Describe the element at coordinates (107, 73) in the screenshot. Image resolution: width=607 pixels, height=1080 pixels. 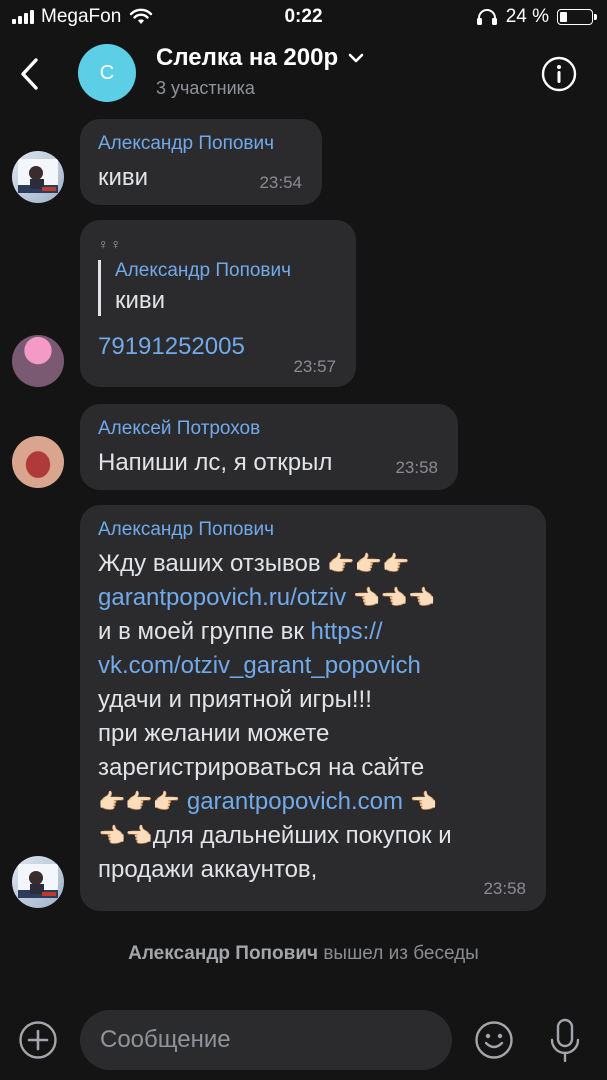
I see `chat-avatar: С` at that location.